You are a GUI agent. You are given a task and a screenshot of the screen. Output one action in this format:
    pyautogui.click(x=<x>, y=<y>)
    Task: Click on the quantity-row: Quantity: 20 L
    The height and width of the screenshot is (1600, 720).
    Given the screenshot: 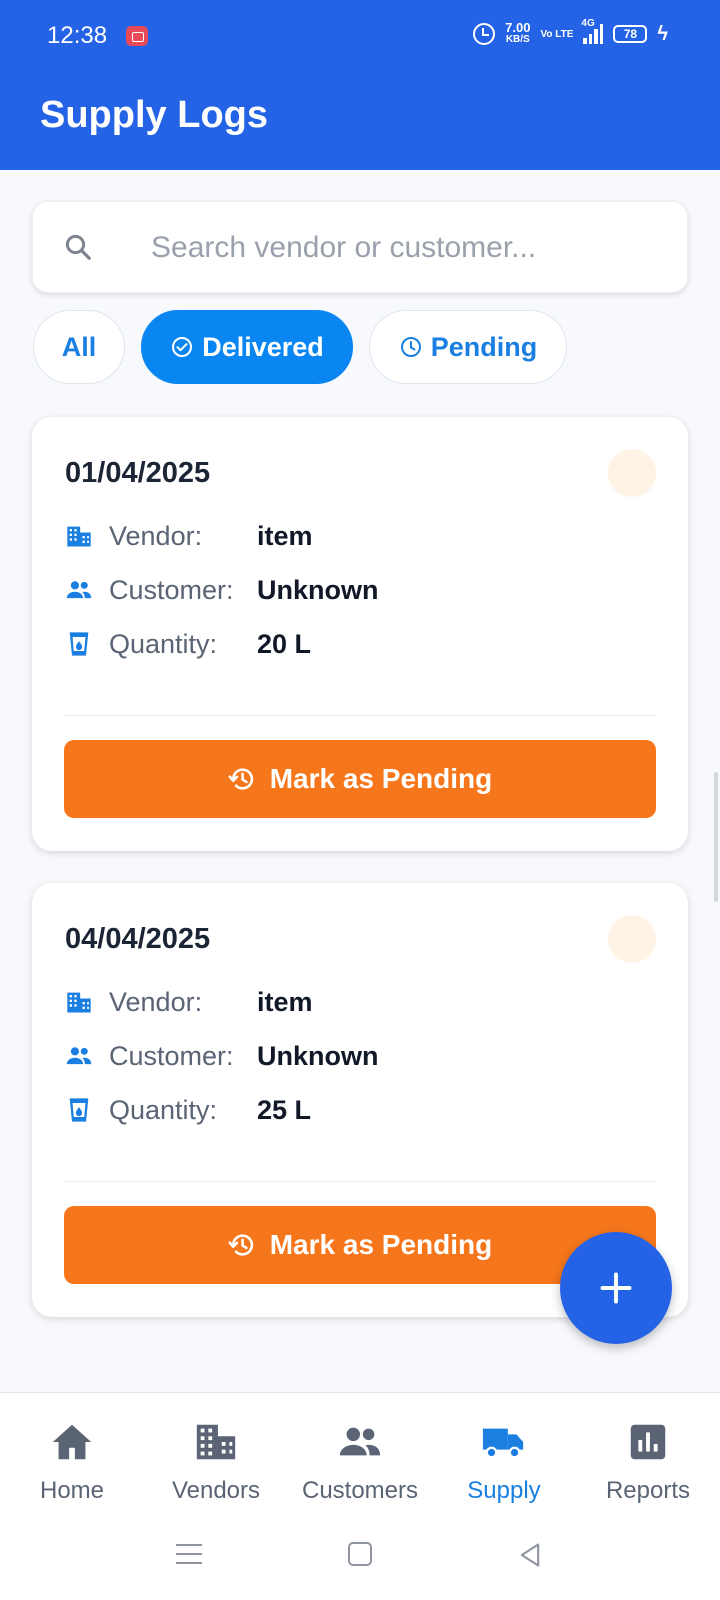 What is the action you would take?
    pyautogui.click(x=188, y=644)
    